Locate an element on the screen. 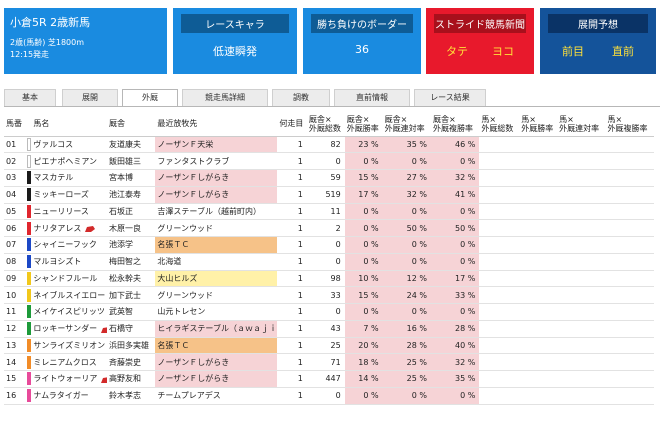 The width and height of the screenshot is (660, 426). horse-name: ミレニアムクロス is located at coordinates (64, 362).